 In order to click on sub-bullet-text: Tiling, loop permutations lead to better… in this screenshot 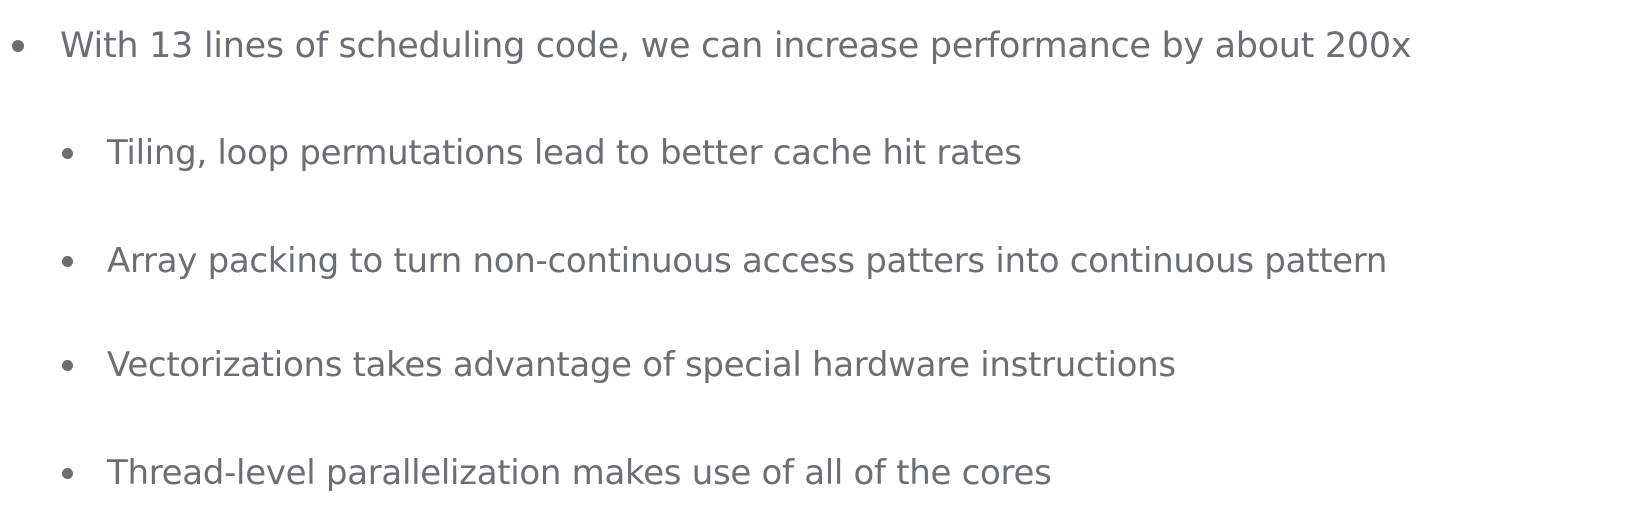, I will do `click(564, 153)`.